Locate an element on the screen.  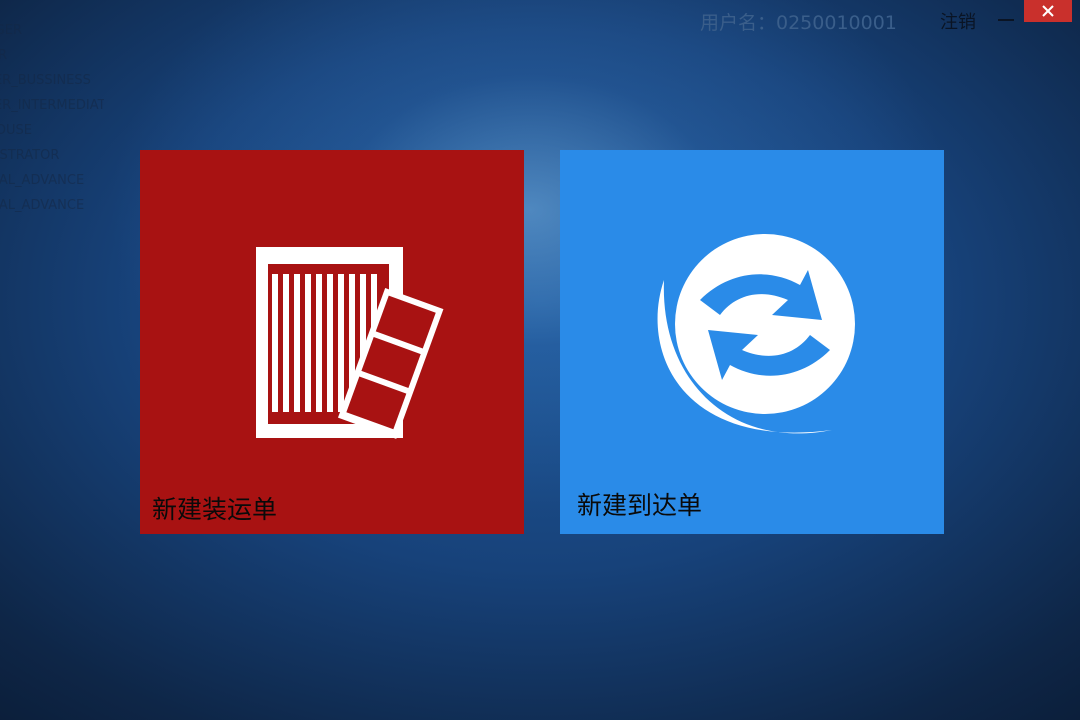
background-list-item: IER is located at coordinates (4, 55).